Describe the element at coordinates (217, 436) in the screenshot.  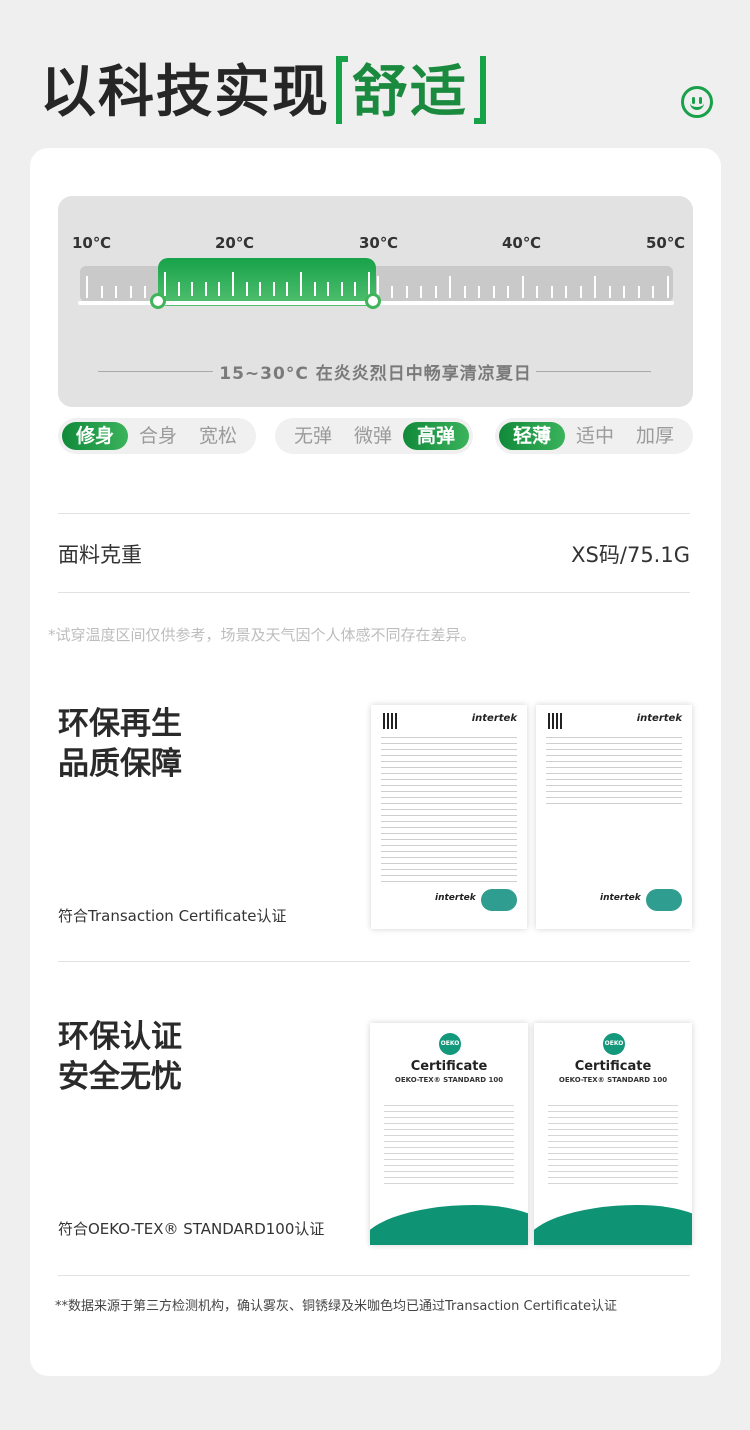
I see `fit-option-loose: 宽松` at that location.